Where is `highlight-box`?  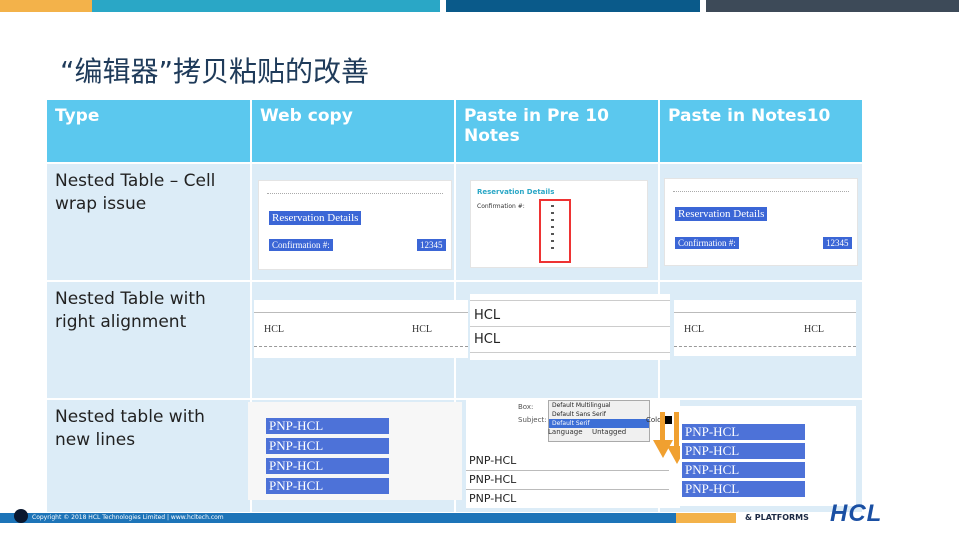
highlight-box is located at coordinates (555, 231).